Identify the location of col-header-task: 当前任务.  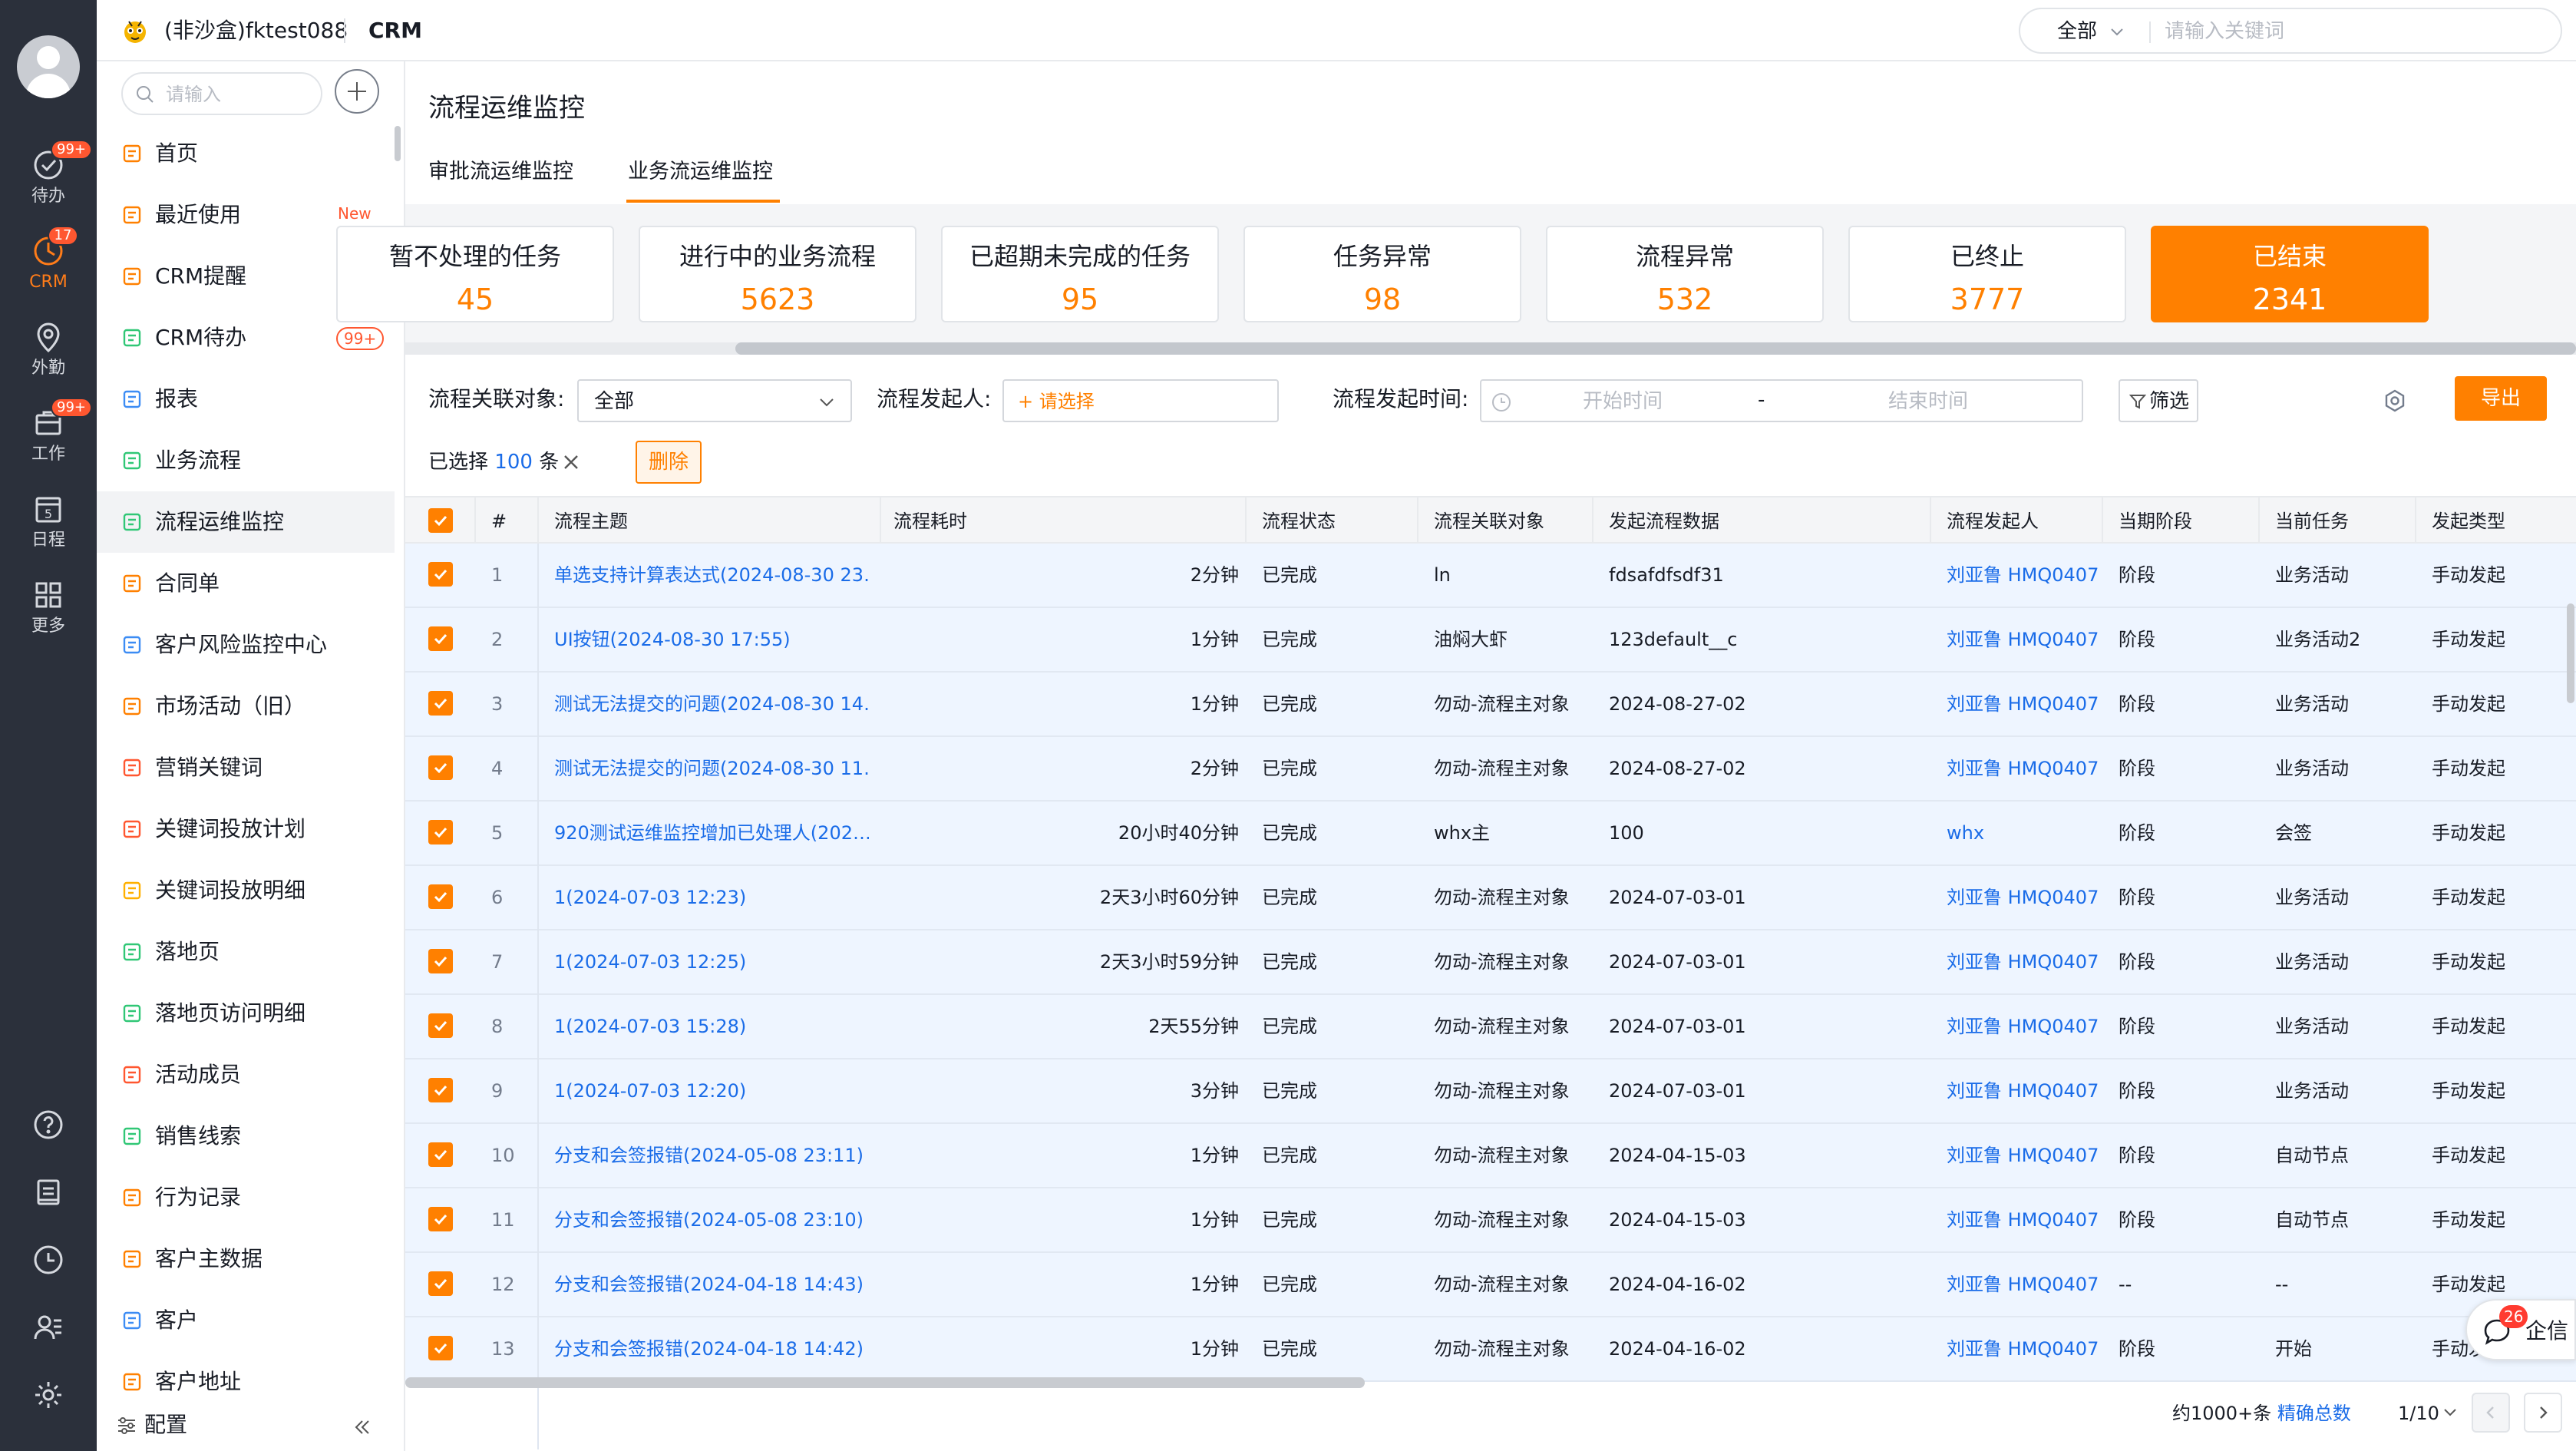
(2312, 521).